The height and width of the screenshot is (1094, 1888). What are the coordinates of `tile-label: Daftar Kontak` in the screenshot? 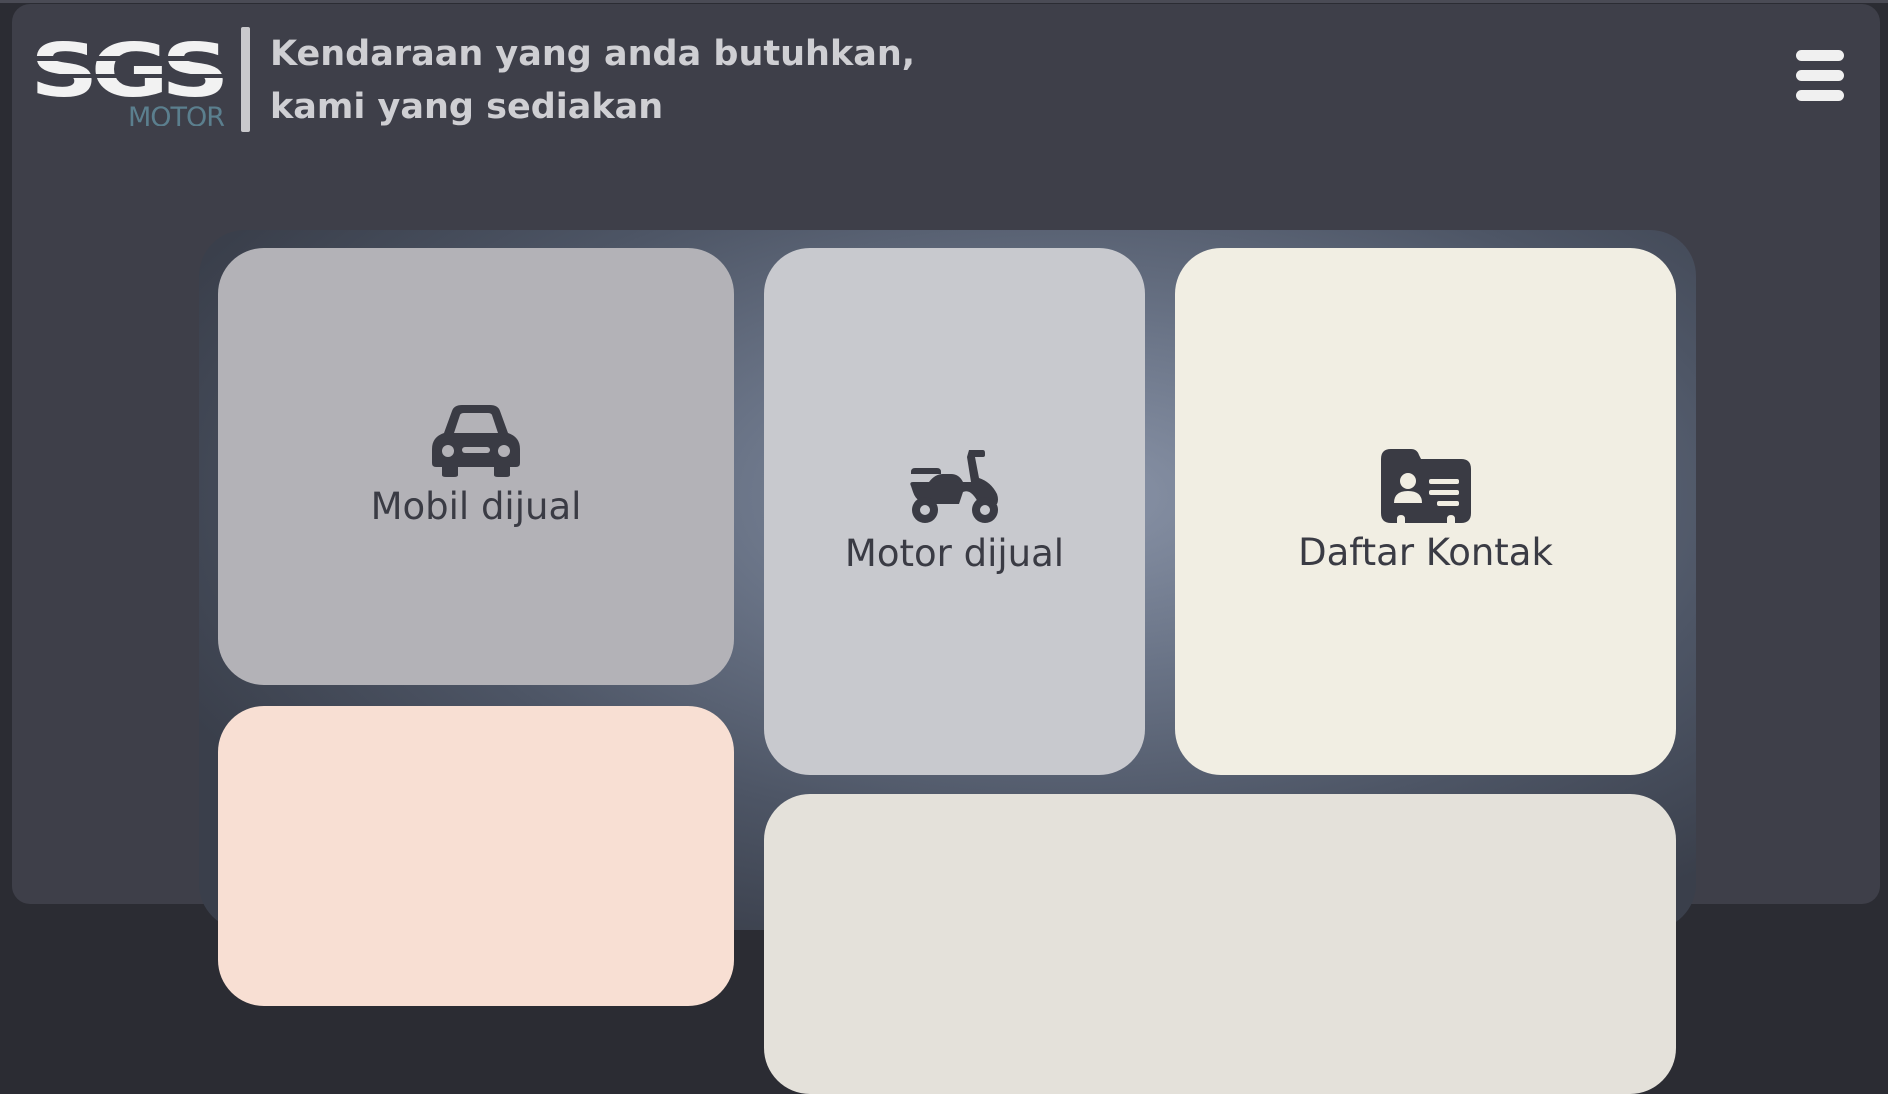 It's located at (1425, 552).